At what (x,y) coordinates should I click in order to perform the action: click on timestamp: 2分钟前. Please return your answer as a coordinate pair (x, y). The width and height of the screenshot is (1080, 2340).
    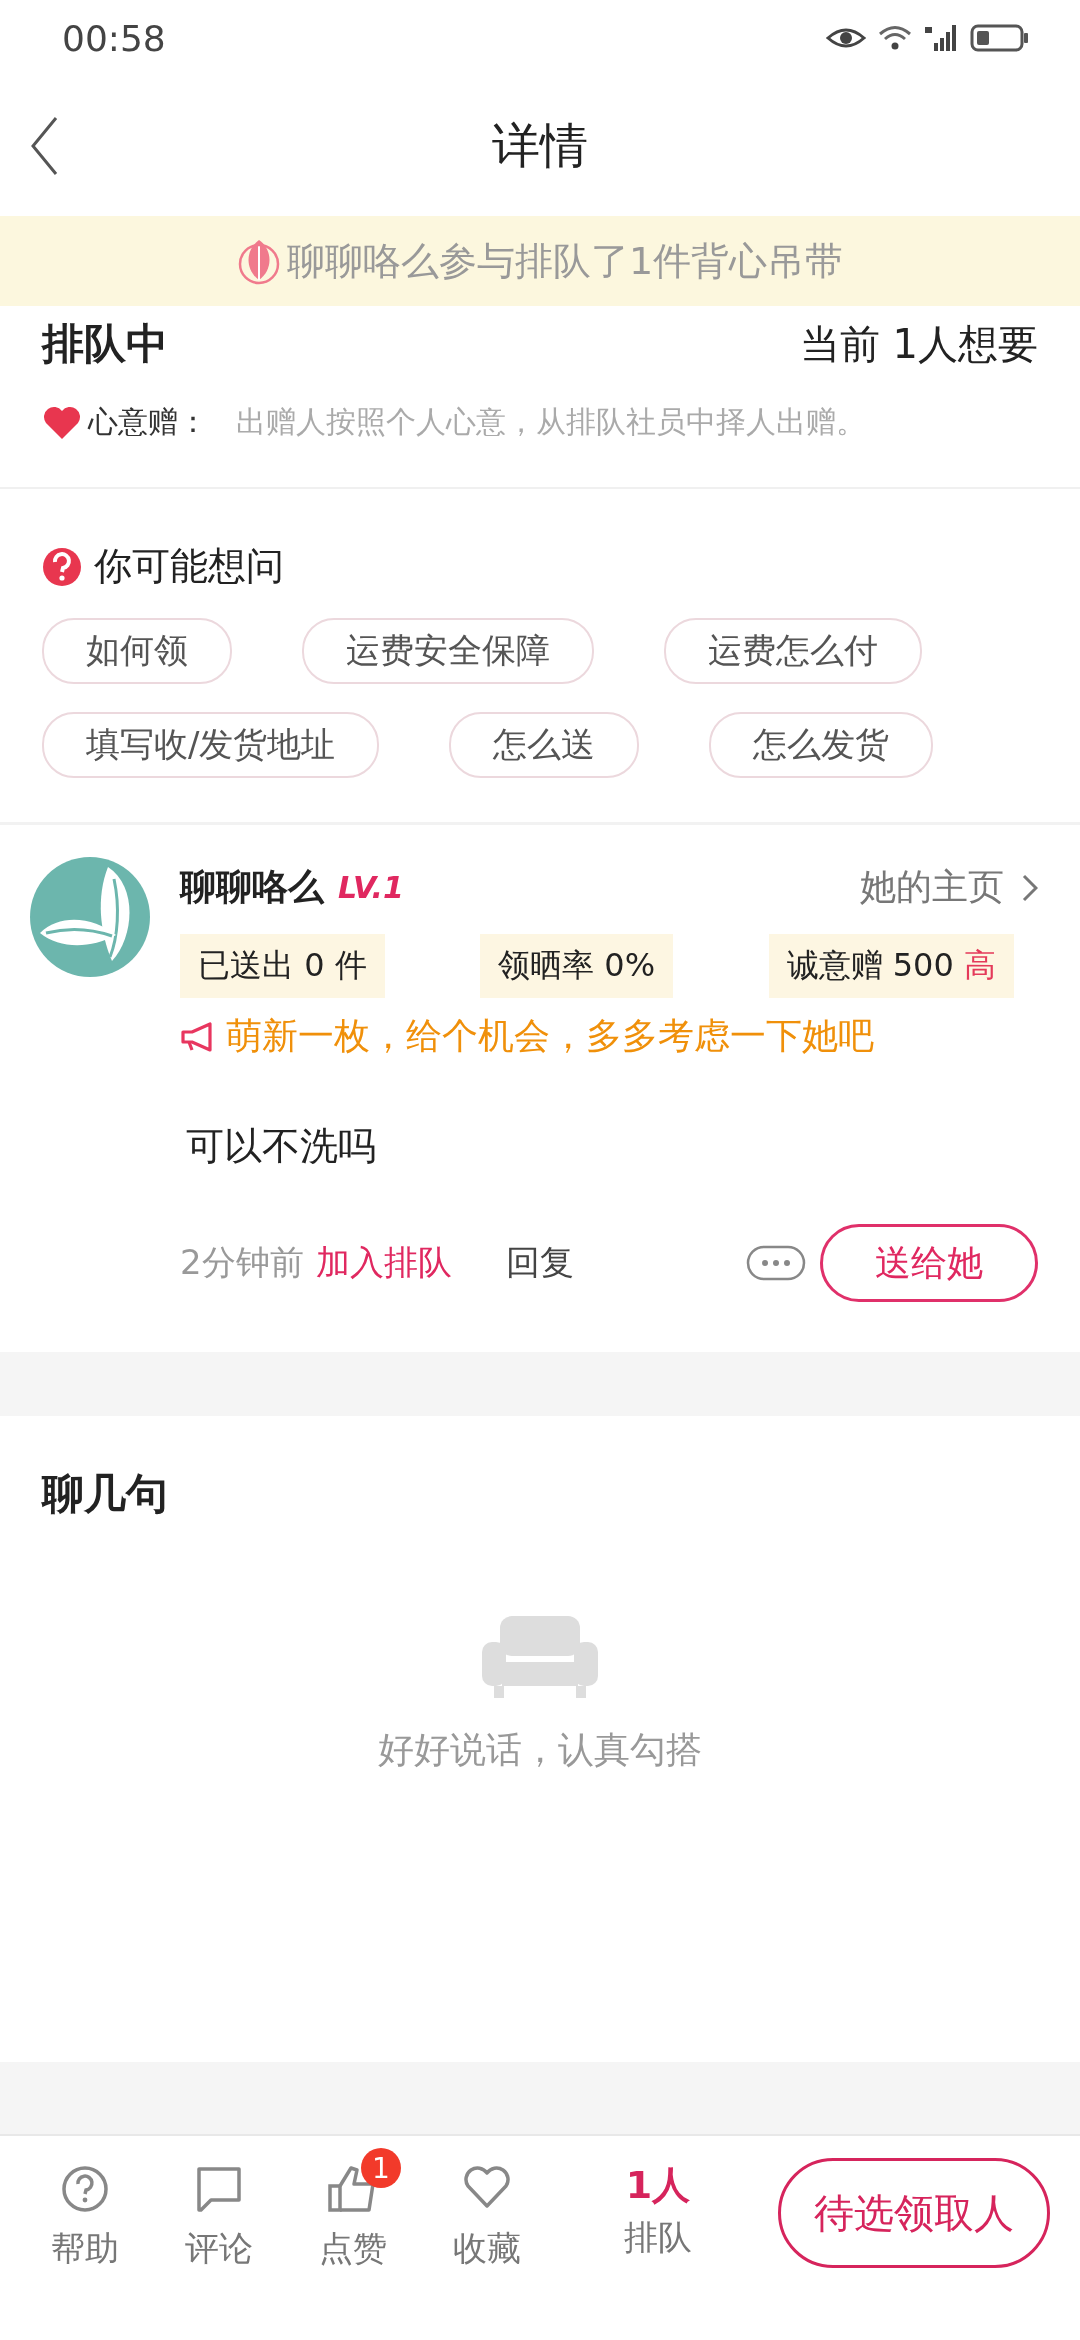
    Looking at the image, I should click on (242, 1262).